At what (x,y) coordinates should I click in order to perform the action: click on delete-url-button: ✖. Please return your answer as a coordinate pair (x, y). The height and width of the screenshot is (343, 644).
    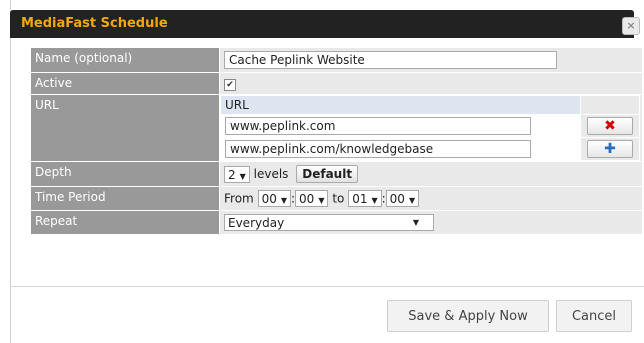
    Looking at the image, I should click on (610, 126).